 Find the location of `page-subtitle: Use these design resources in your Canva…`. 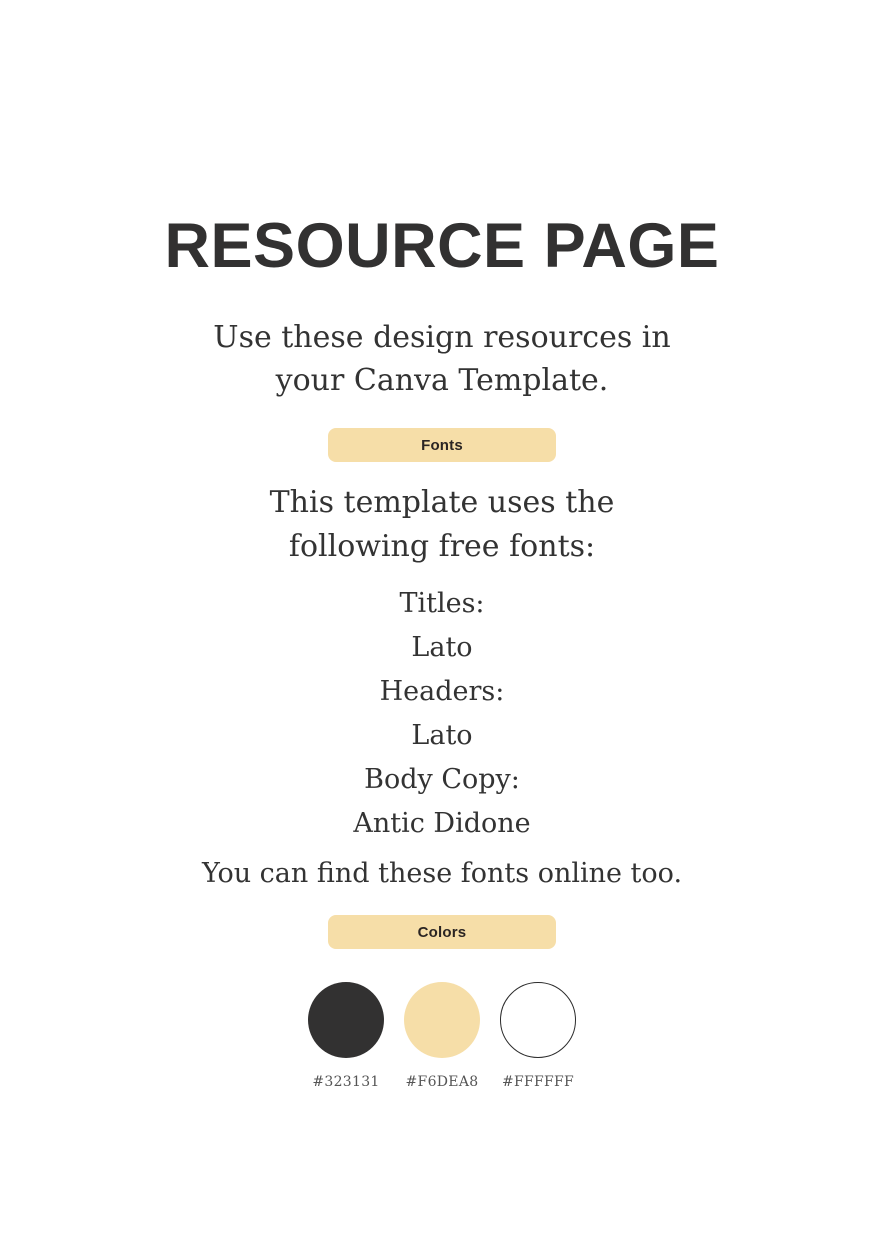

page-subtitle: Use these design resources in your Canva… is located at coordinates (442, 359).